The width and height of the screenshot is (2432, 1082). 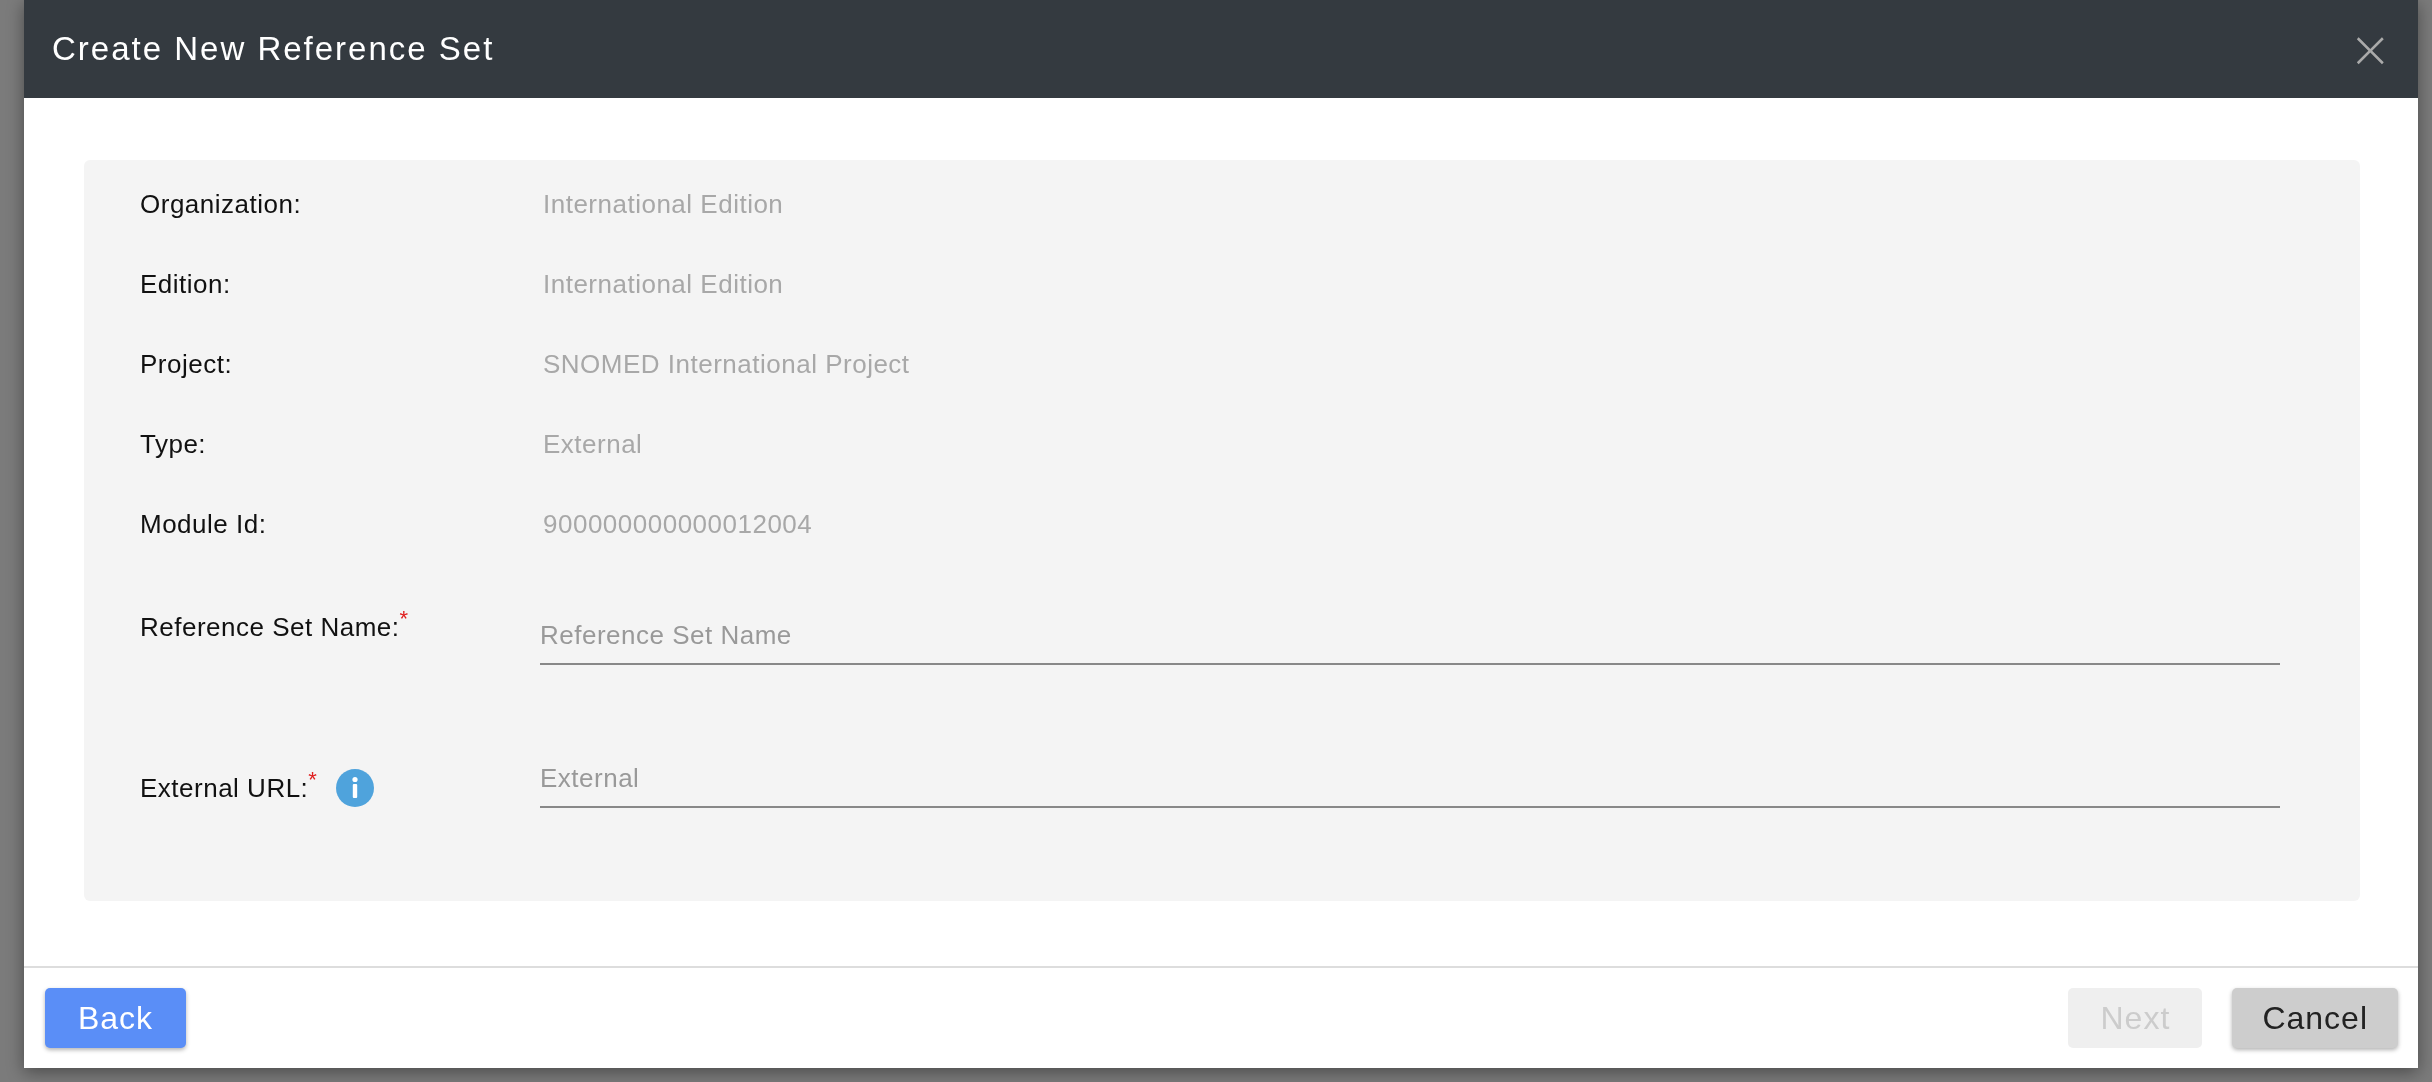 What do you see at coordinates (1410, 780) in the screenshot?
I see `text-field: External` at bounding box center [1410, 780].